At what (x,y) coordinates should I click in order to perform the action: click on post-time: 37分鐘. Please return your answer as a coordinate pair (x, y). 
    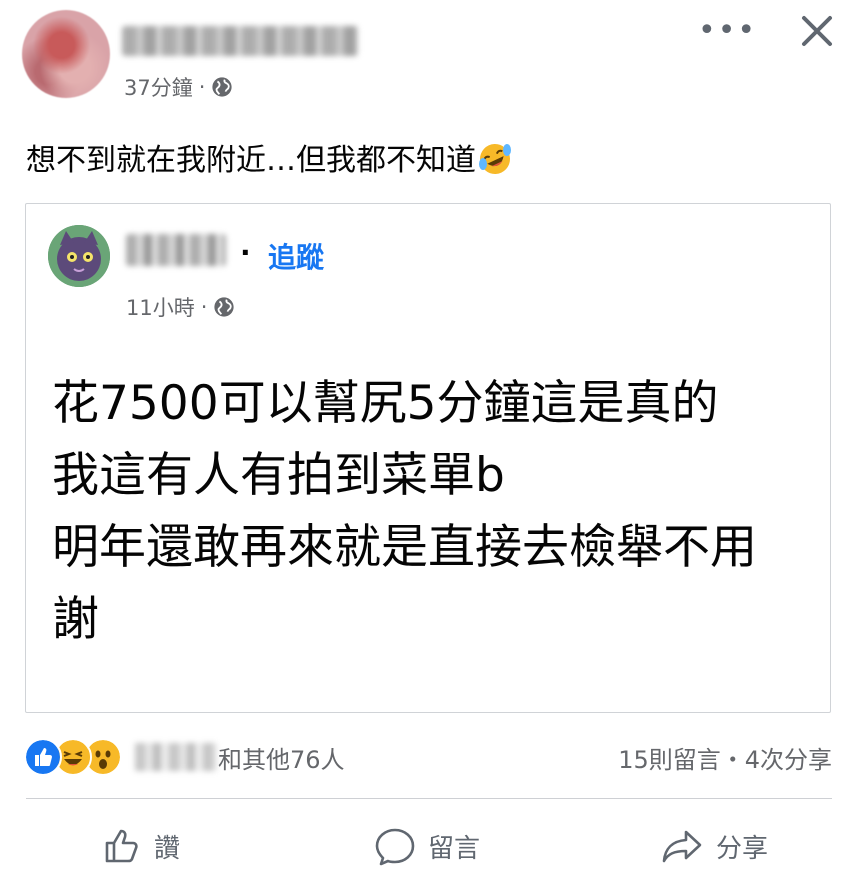
    Looking at the image, I should click on (158, 87).